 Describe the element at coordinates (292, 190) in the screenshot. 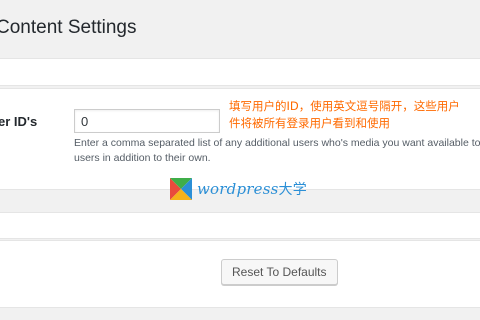

I see `watermark-cn: 大学` at that location.